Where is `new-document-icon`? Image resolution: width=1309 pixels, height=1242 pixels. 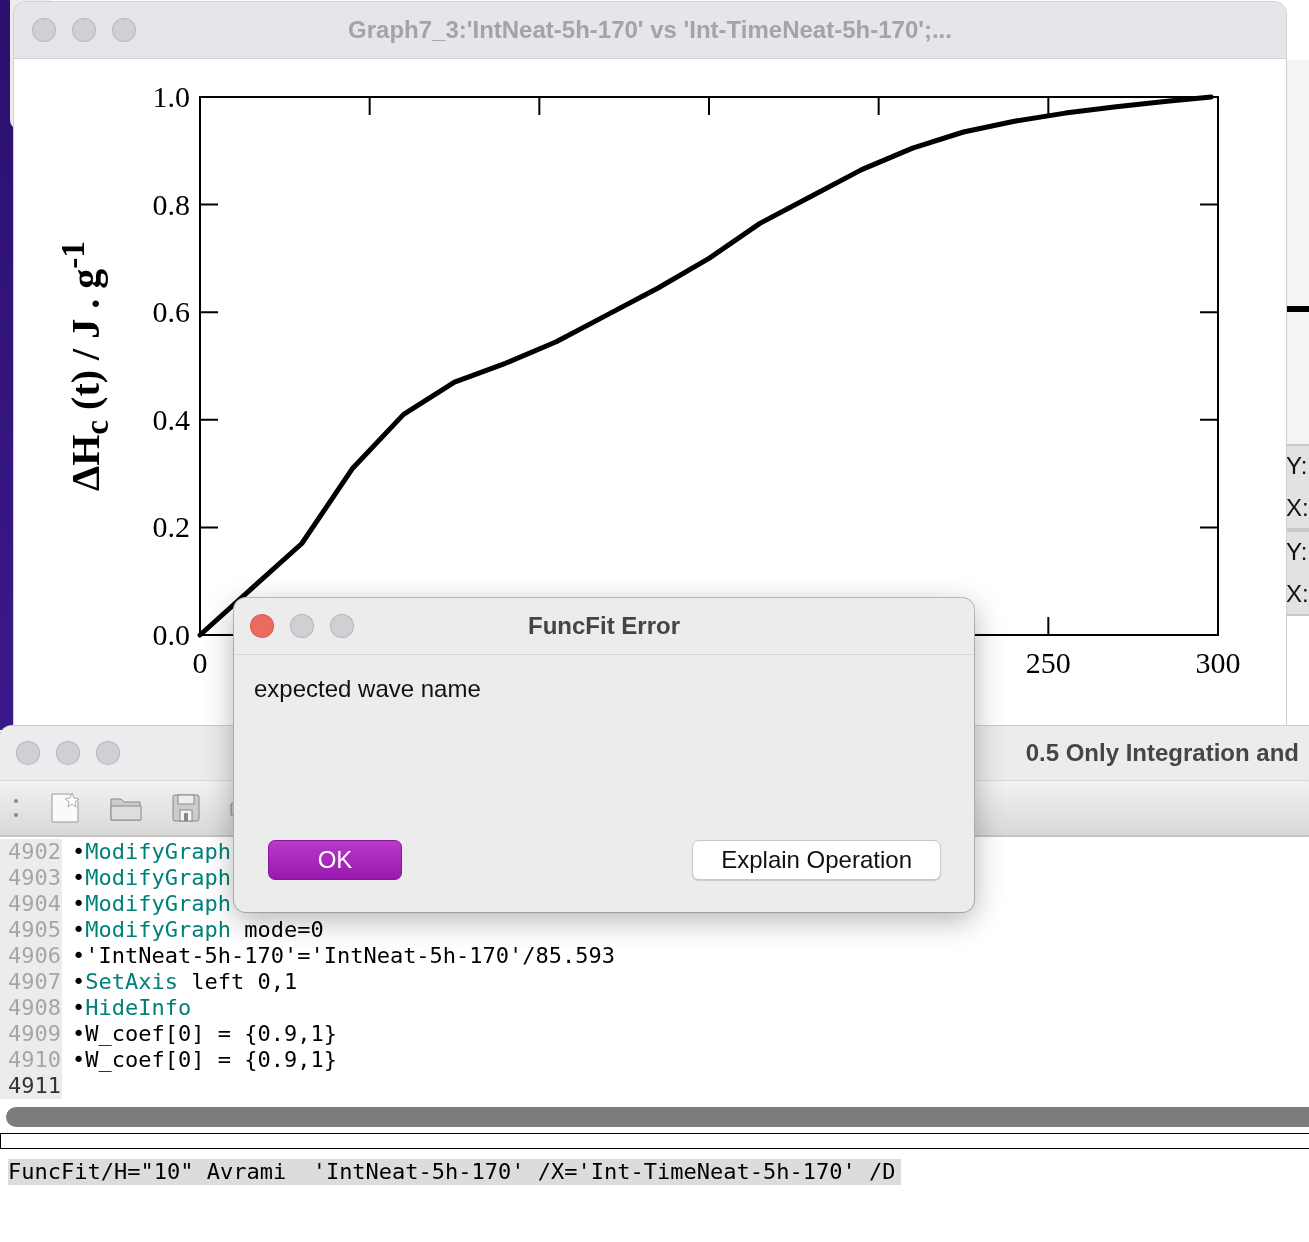 new-document-icon is located at coordinates (65, 808).